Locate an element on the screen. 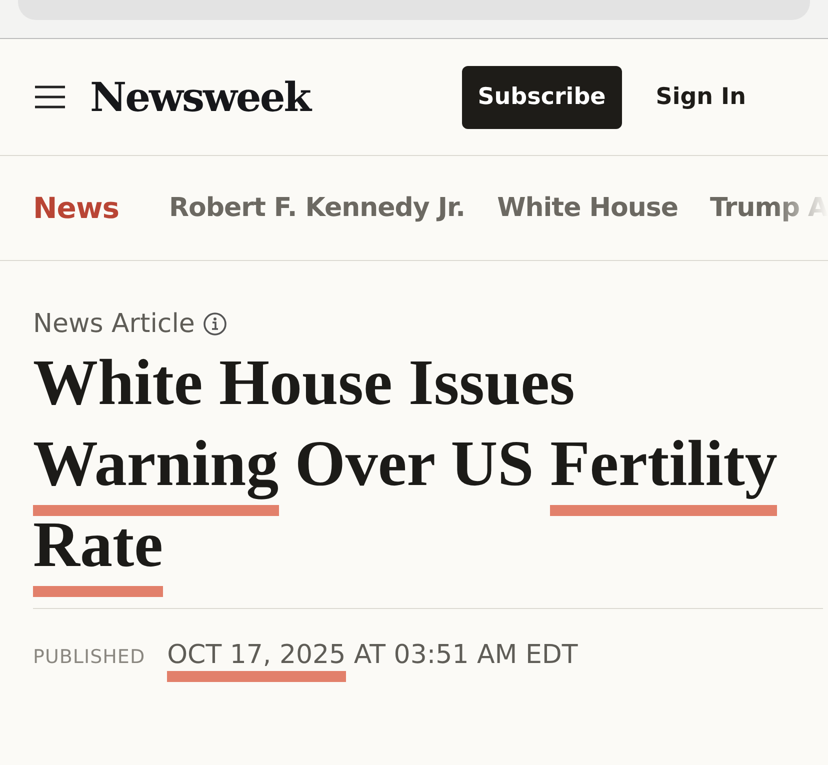 The height and width of the screenshot is (765, 828). menu-icon is located at coordinates (50, 97).